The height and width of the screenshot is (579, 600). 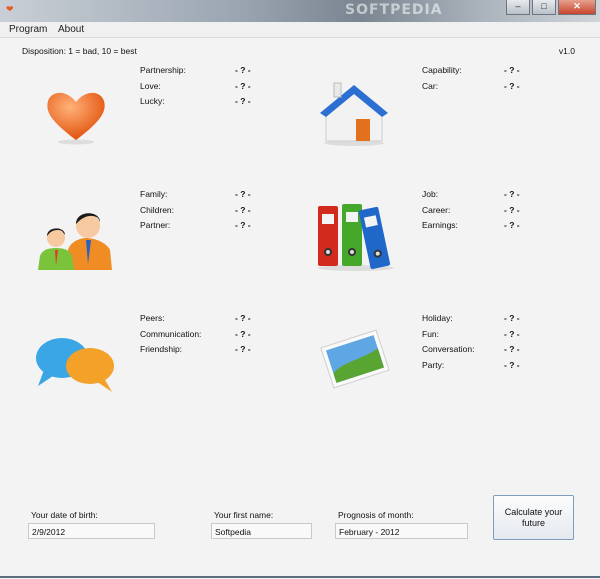 I want to click on field-label: Peers:, so click(x=152, y=318).